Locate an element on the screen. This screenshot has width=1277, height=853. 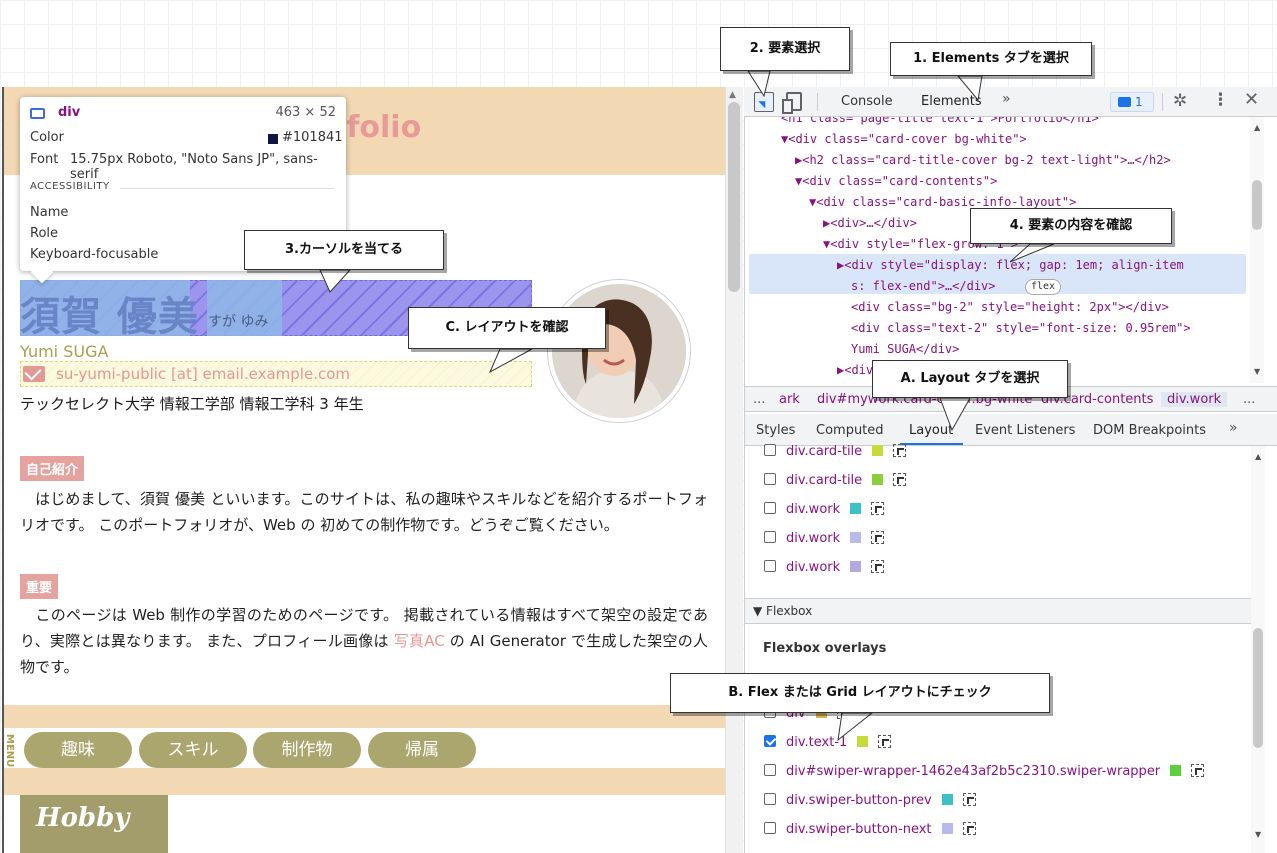
callout-step-b: B. Flex または Grid レイアウトにチェック is located at coordinates (860, 693).